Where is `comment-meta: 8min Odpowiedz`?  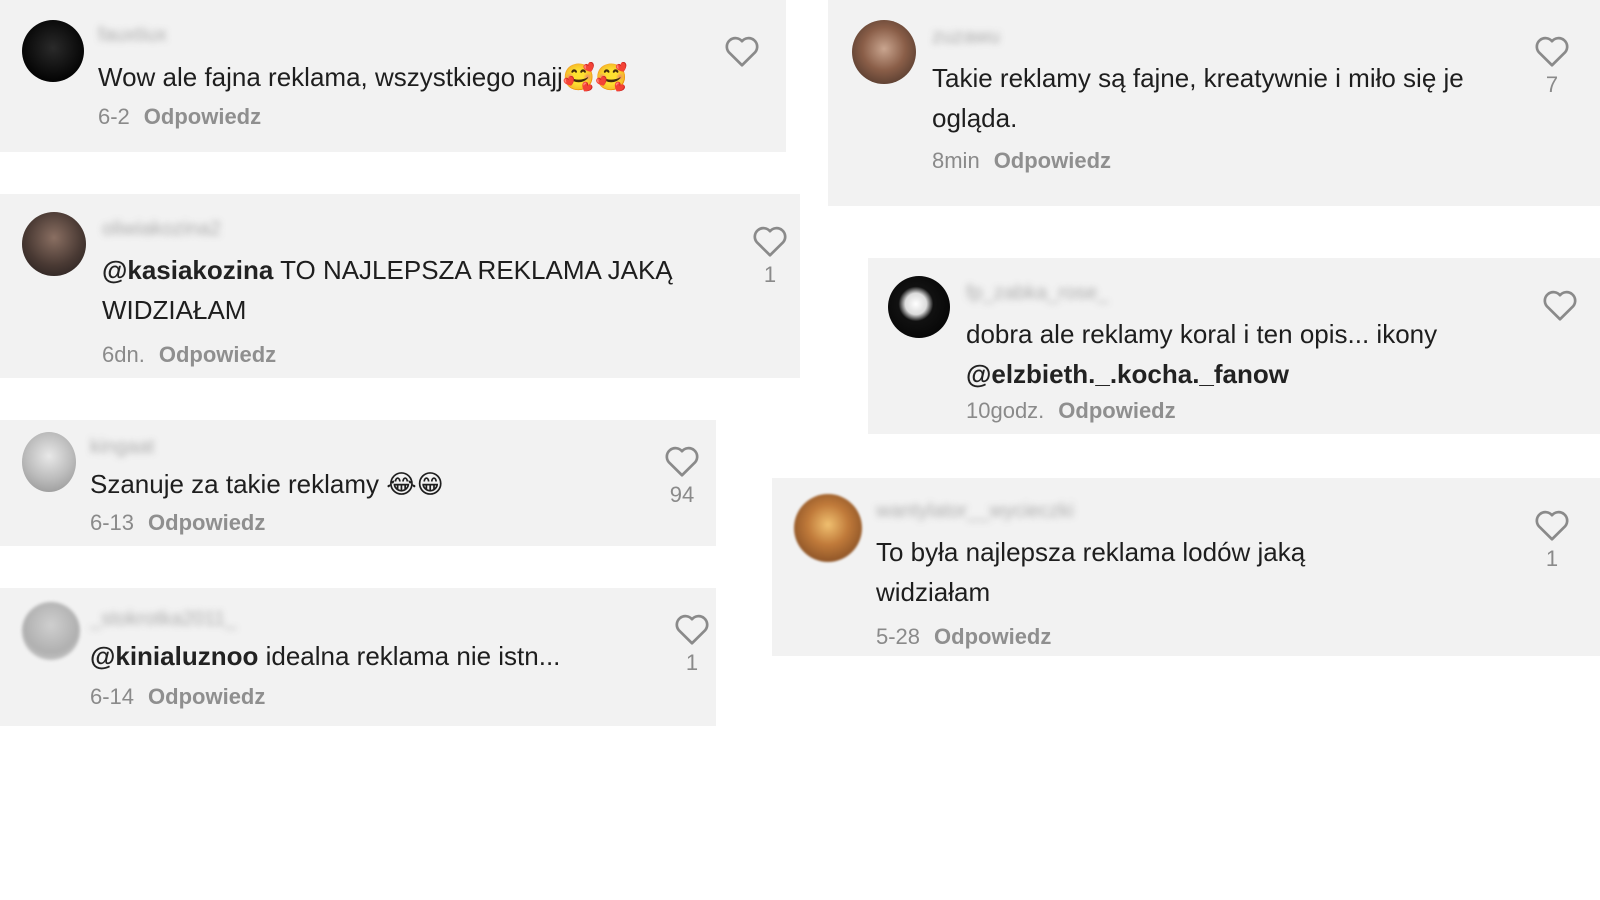
comment-meta: 8min Odpowiedz is located at coordinates (1021, 161).